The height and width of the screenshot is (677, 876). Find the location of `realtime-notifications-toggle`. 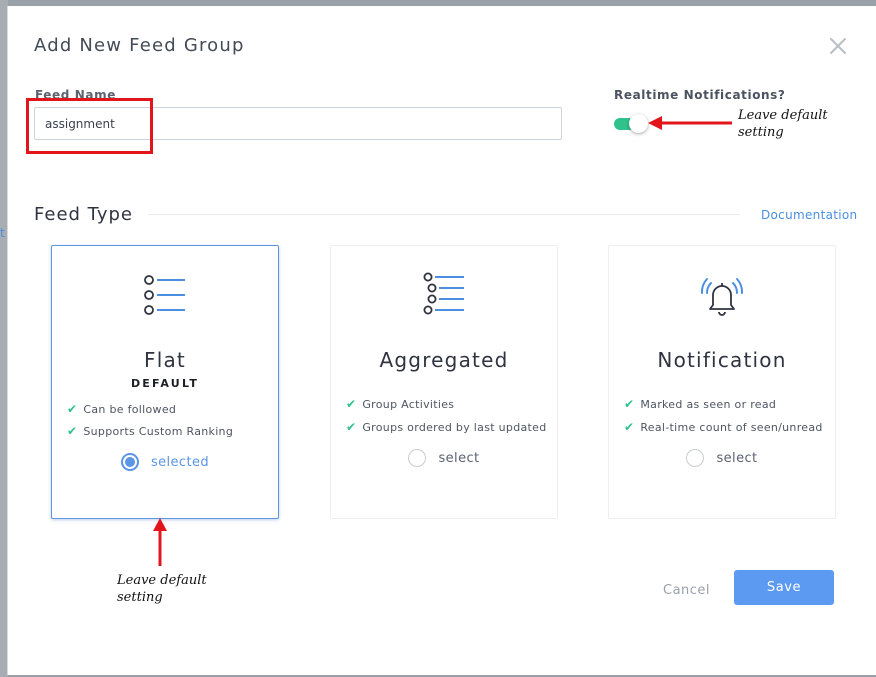

realtime-notifications-toggle is located at coordinates (631, 123).